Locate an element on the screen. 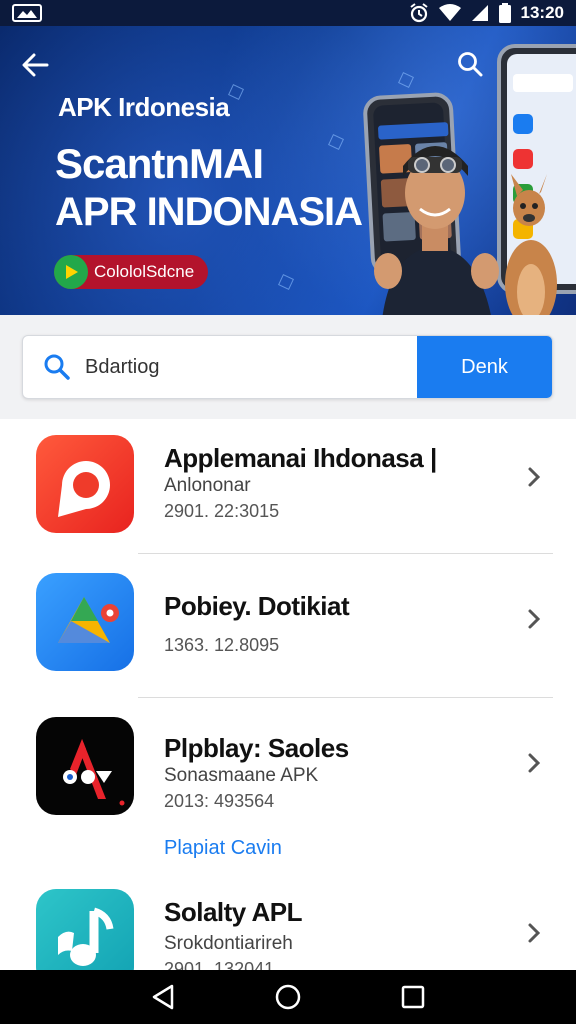 This screenshot has width=576, height=1024. nav-home-button is located at coordinates (288, 997).